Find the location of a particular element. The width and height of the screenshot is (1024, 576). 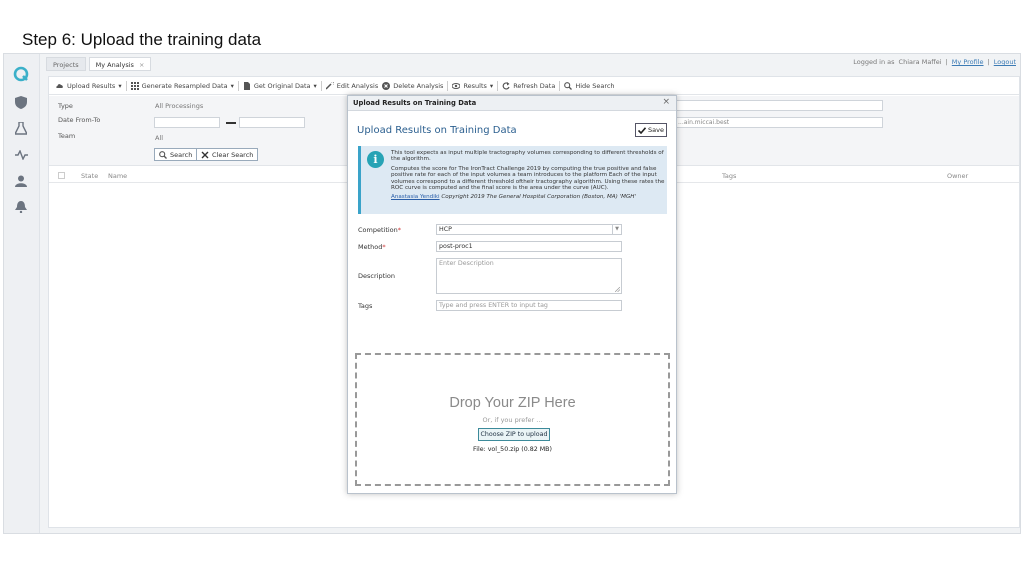

eye-icon is located at coordinates (456, 85).